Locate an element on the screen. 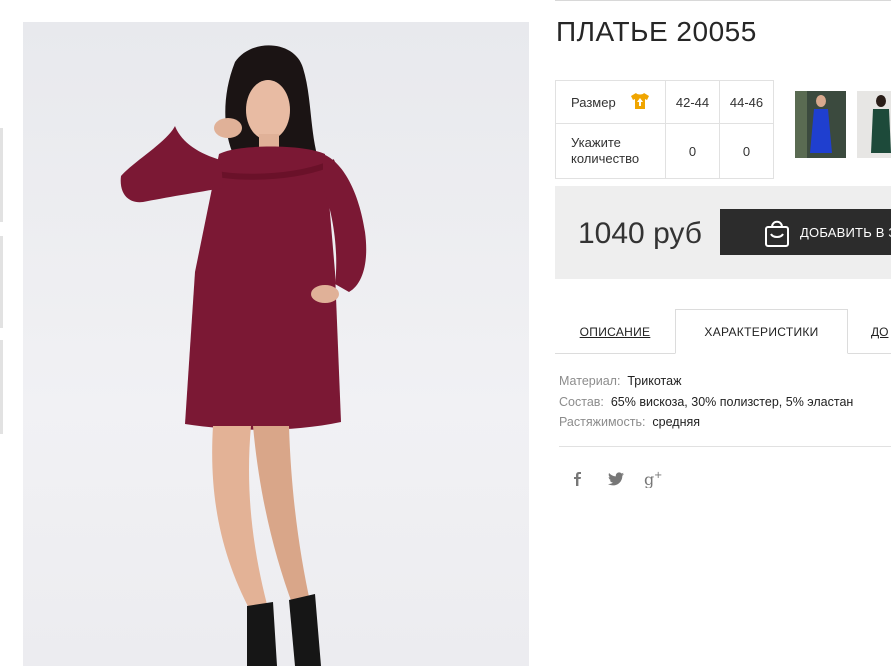  characteristic-value: 65% вискоза, 30% полизстер, 5% эластан is located at coordinates (732, 401).